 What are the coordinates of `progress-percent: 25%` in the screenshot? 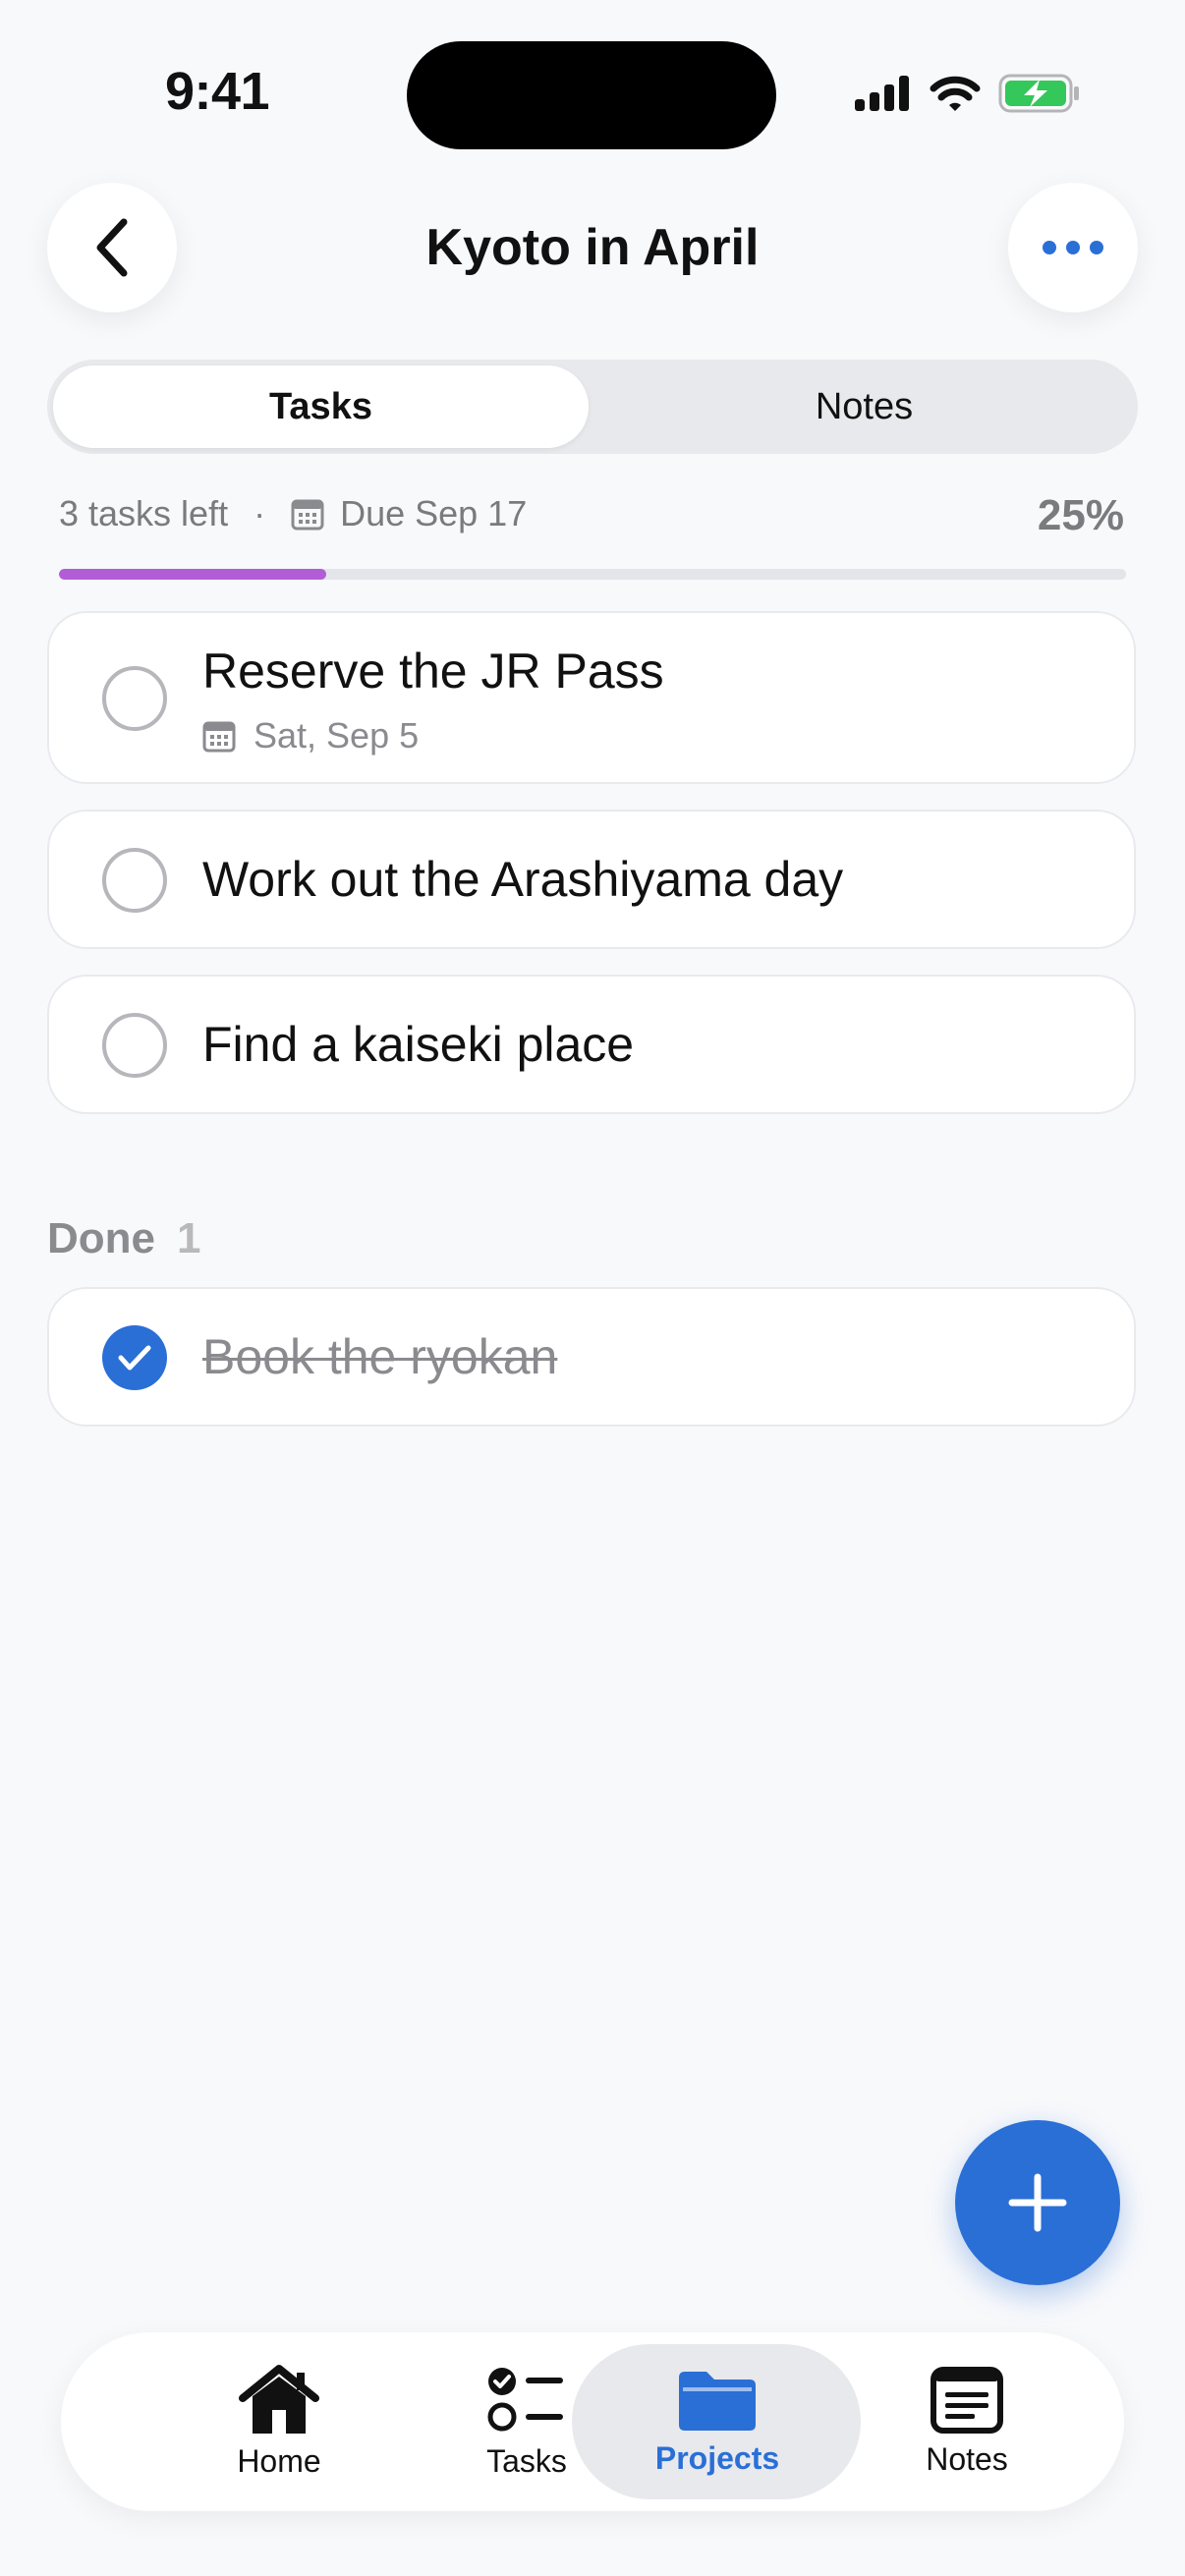 It's located at (1080, 515).